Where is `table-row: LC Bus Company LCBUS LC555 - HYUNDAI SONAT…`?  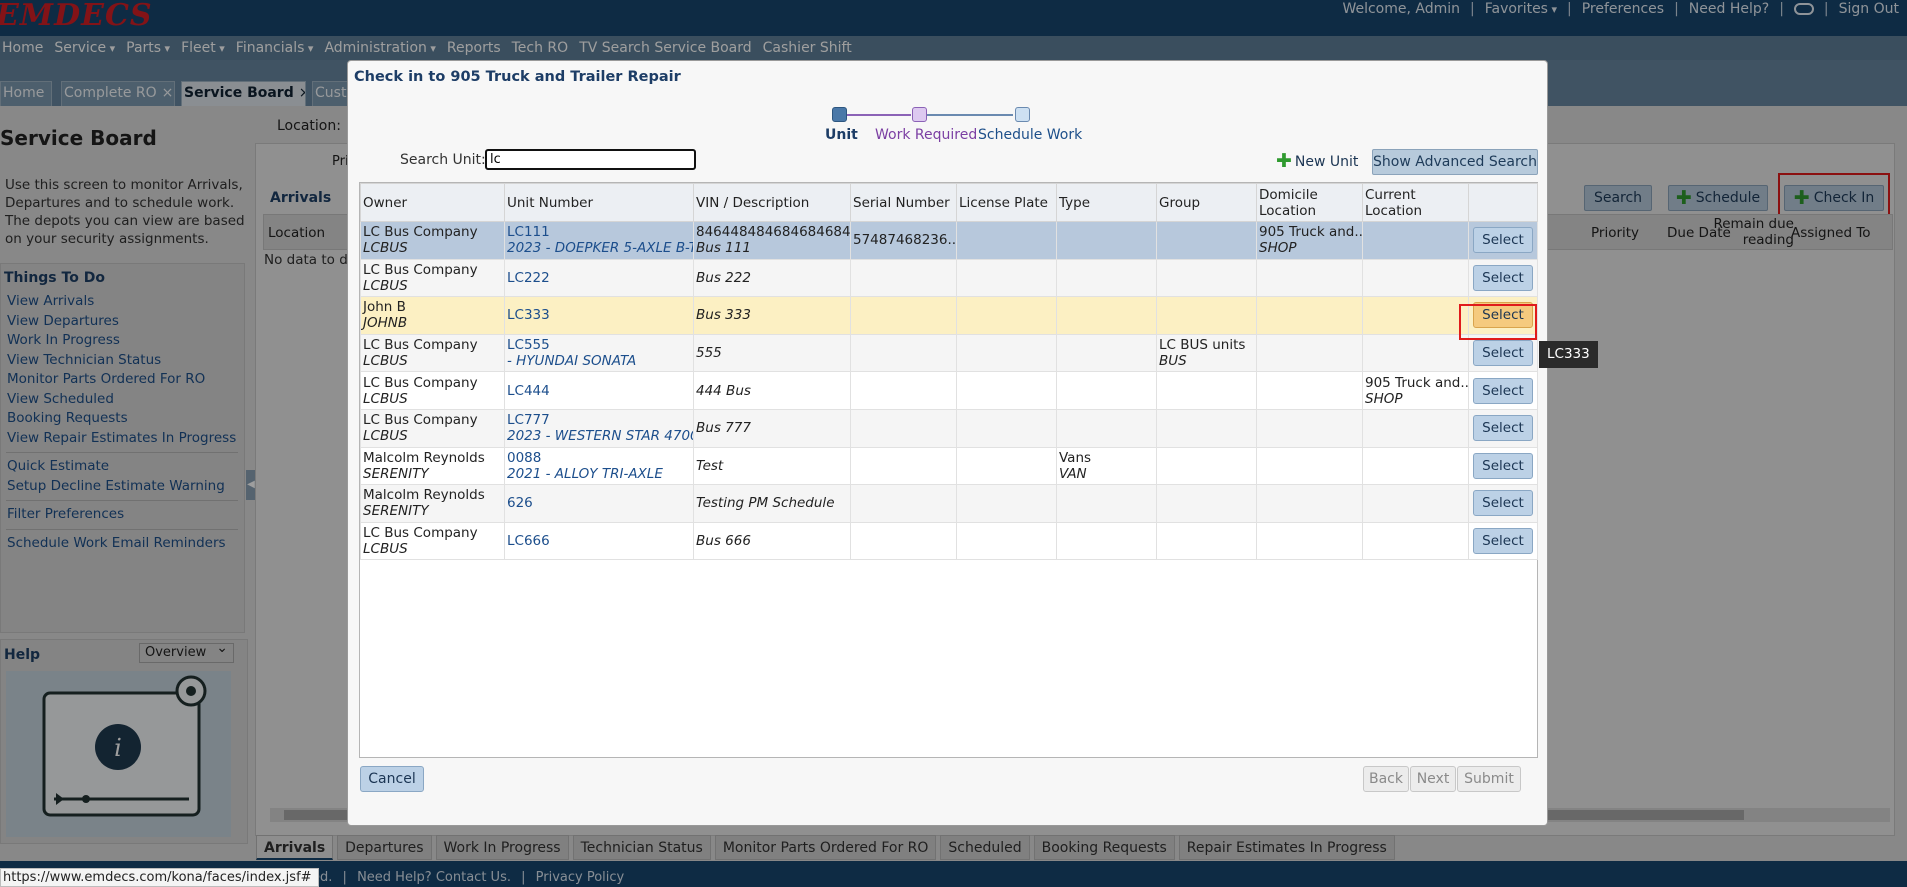
table-row: LC Bus Company LCBUS LC555 - HYUNDAI SONAT… is located at coordinates (949, 353).